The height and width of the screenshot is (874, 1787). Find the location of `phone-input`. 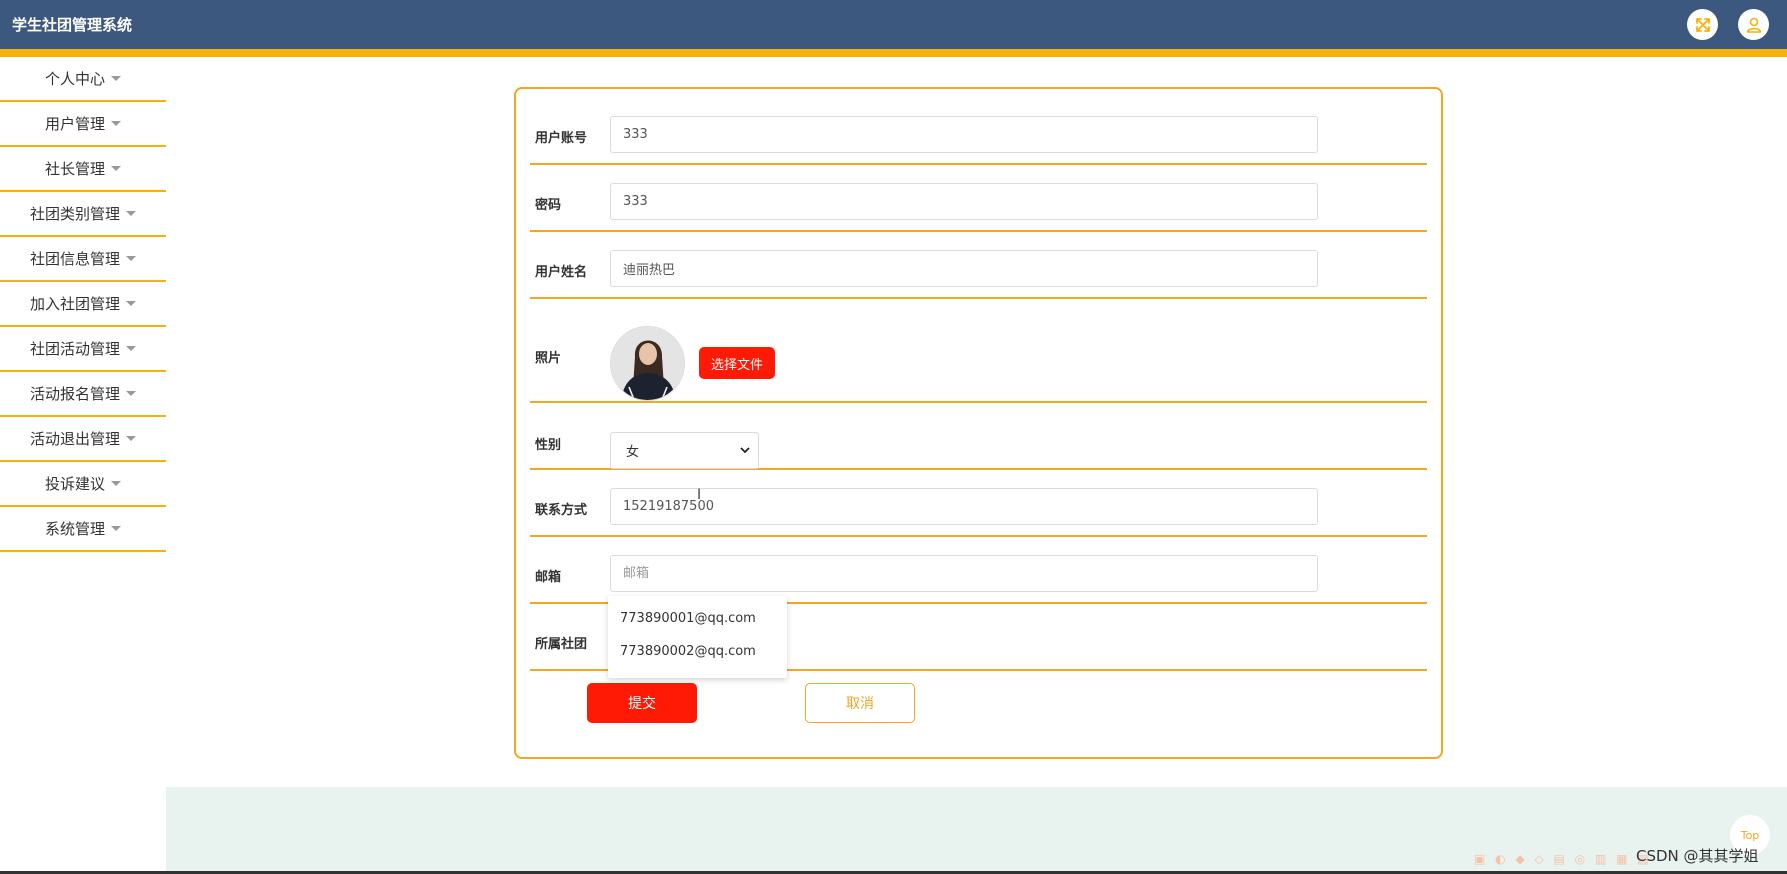

phone-input is located at coordinates (964, 506).